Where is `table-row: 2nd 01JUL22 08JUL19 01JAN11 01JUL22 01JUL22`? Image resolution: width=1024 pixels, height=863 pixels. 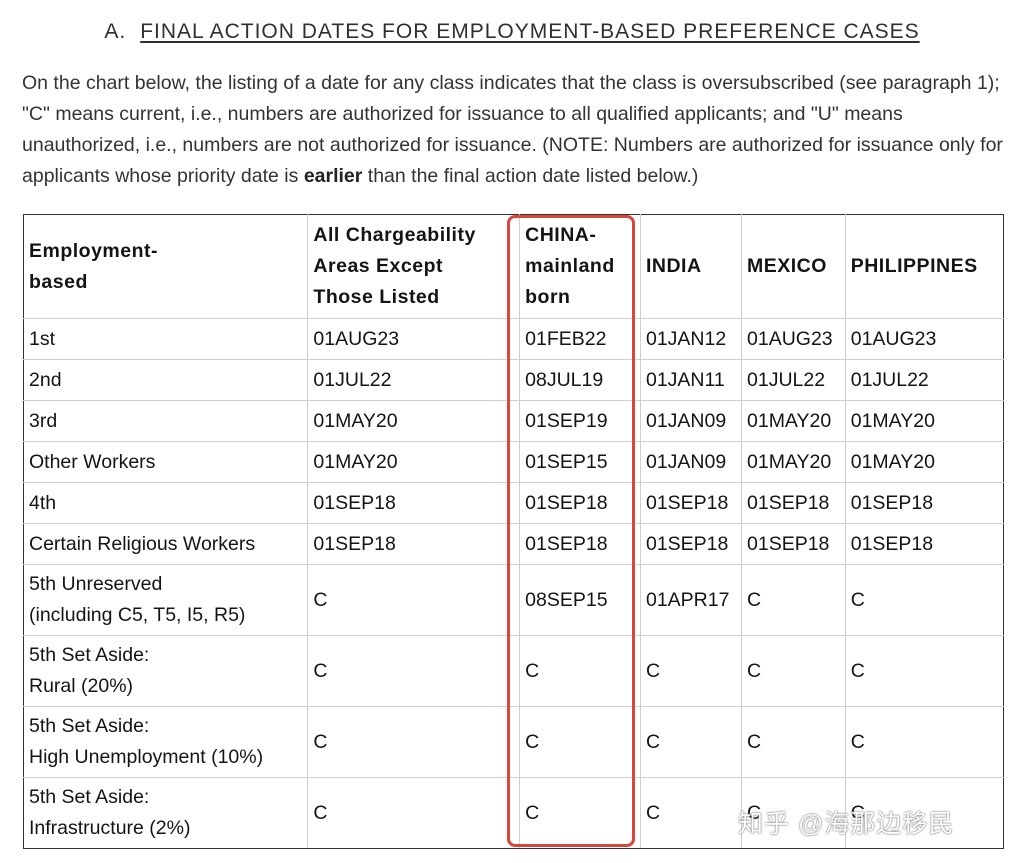 table-row: 2nd 01JUL22 08JUL19 01JAN11 01JUL22 01JUL22 is located at coordinates (513, 380).